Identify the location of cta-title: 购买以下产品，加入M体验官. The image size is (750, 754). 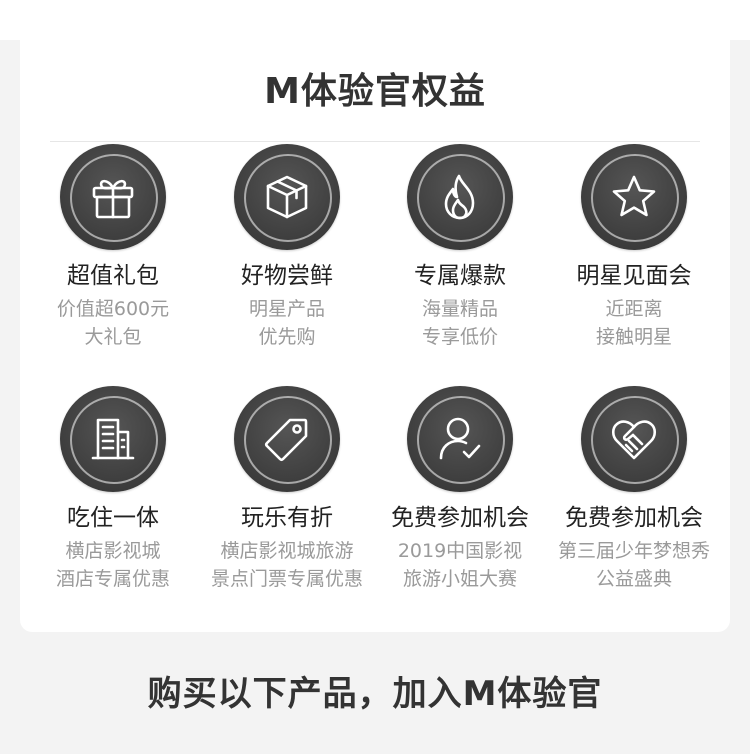
(375, 694).